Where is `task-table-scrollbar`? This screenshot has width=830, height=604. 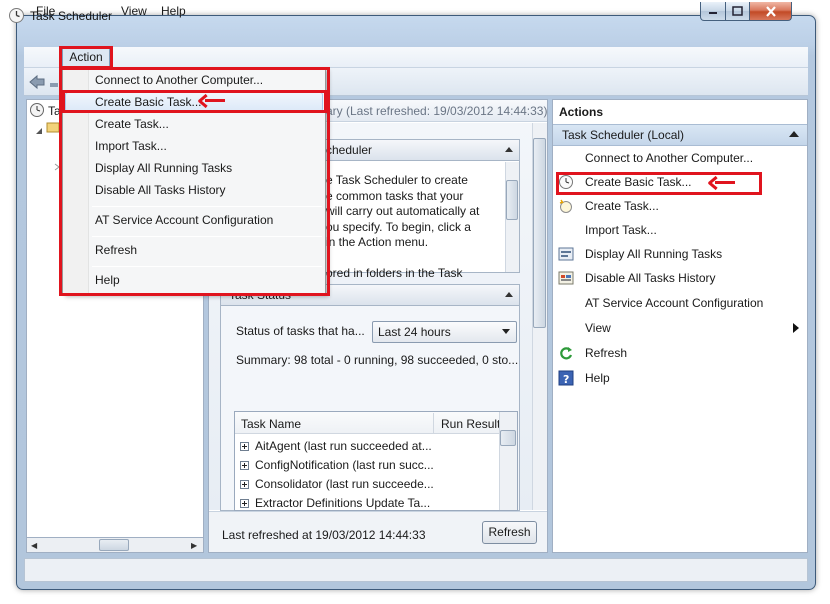 task-table-scrollbar is located at coordinates (508, 461).